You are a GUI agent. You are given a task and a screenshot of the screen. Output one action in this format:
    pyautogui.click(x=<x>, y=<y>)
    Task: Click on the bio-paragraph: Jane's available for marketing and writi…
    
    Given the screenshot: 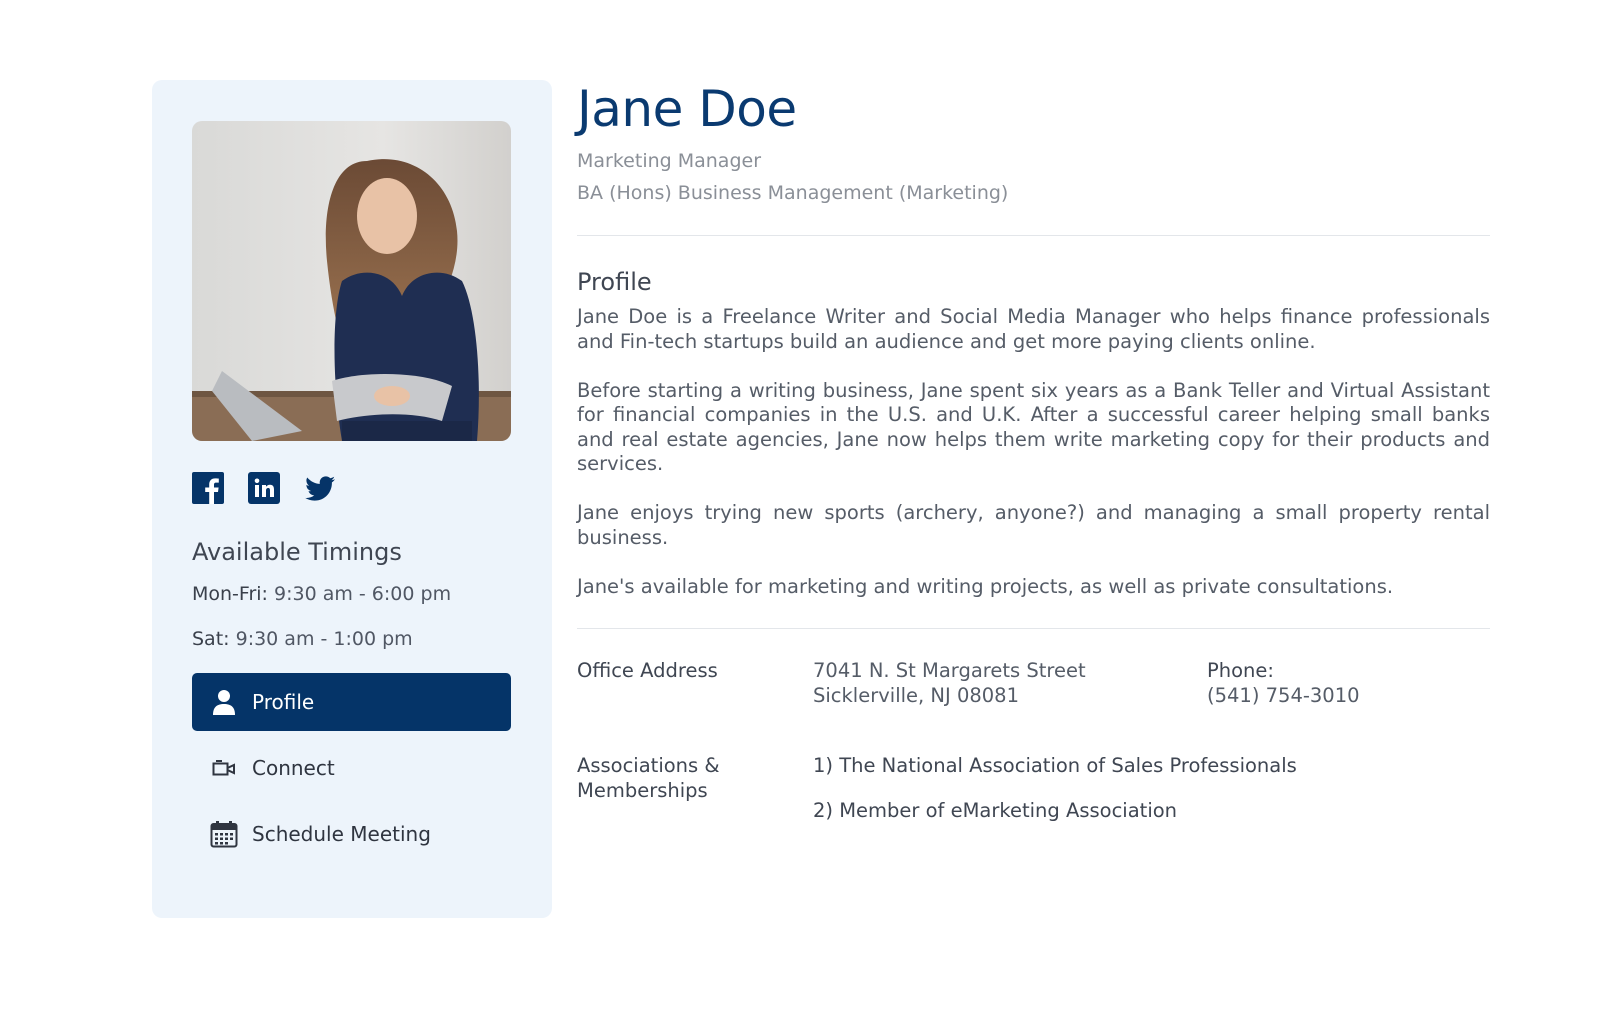 What is the action you would take?
    pyautogui.click(x=985, y=586)
    